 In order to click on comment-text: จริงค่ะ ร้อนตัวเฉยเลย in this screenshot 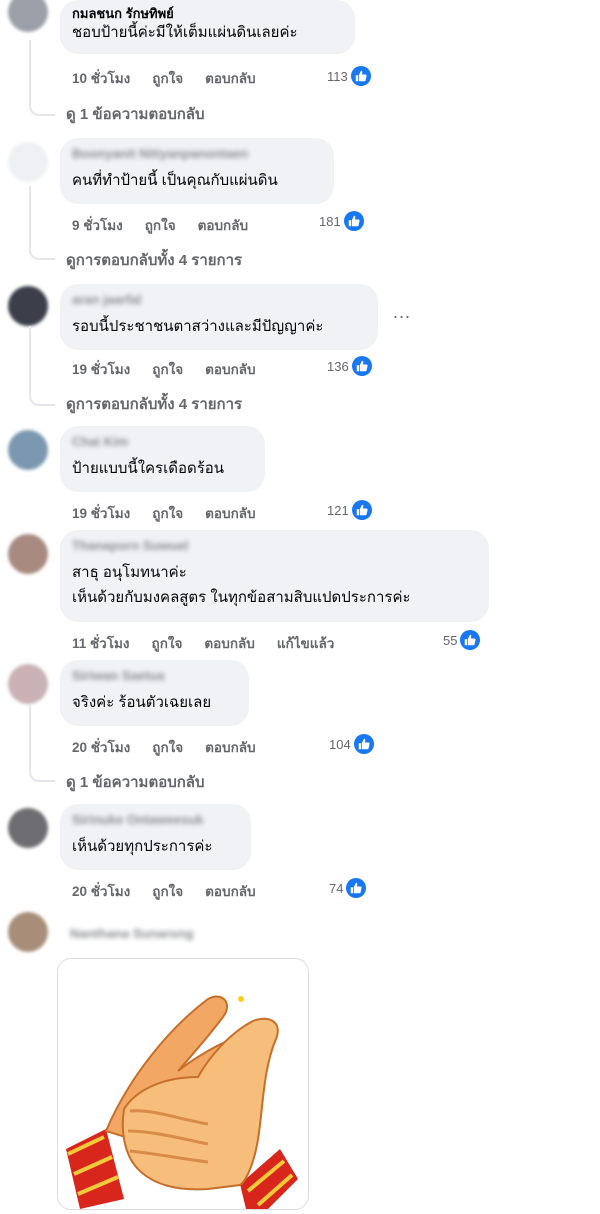, I will do `click(142, 702)`.